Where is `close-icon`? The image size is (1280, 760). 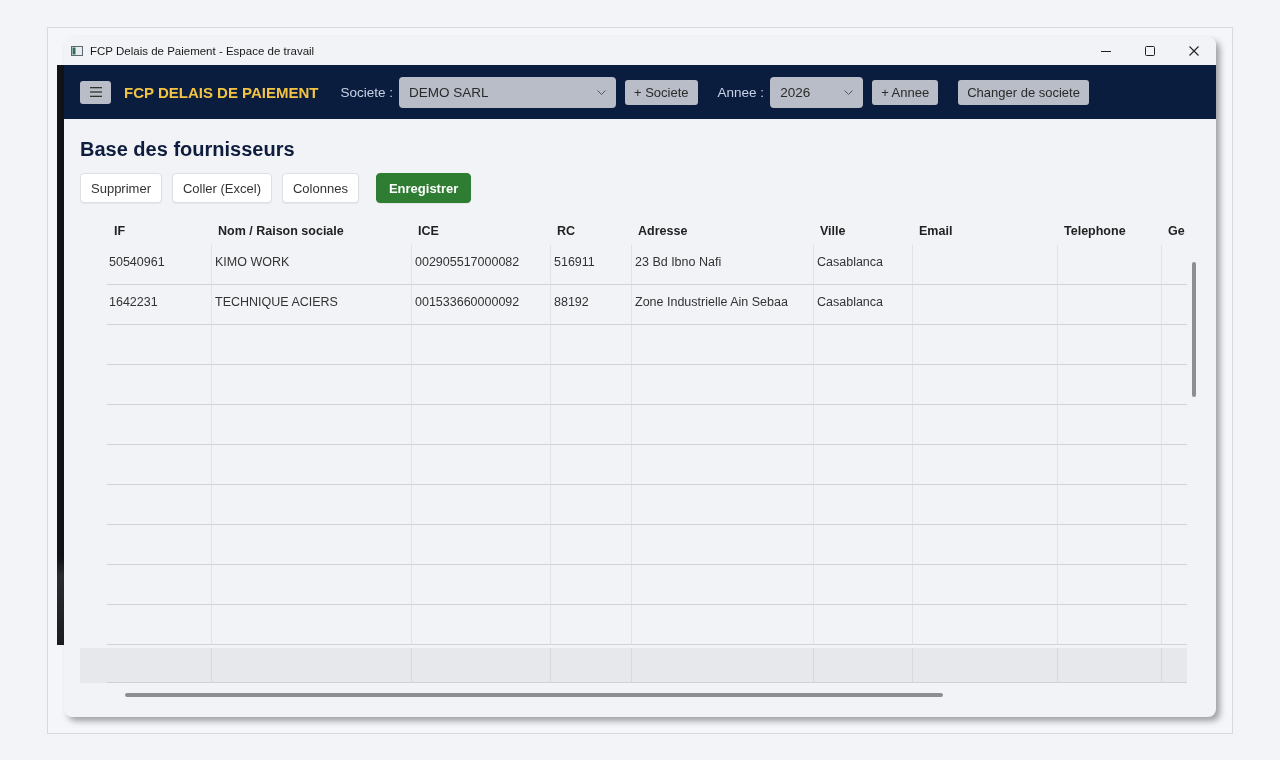
close-icon is located at coordinates (1194, 51).